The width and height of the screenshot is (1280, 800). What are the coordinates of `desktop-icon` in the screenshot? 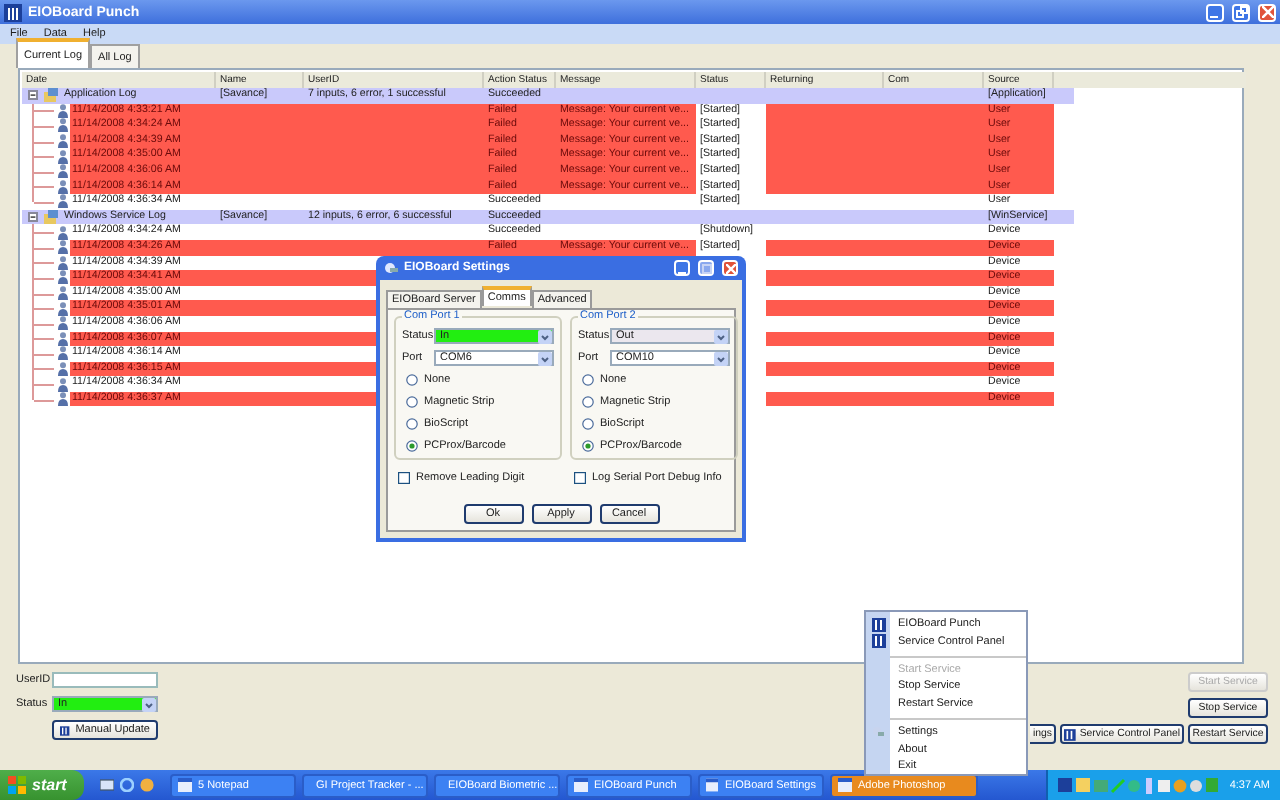 It's located at (107, 785).